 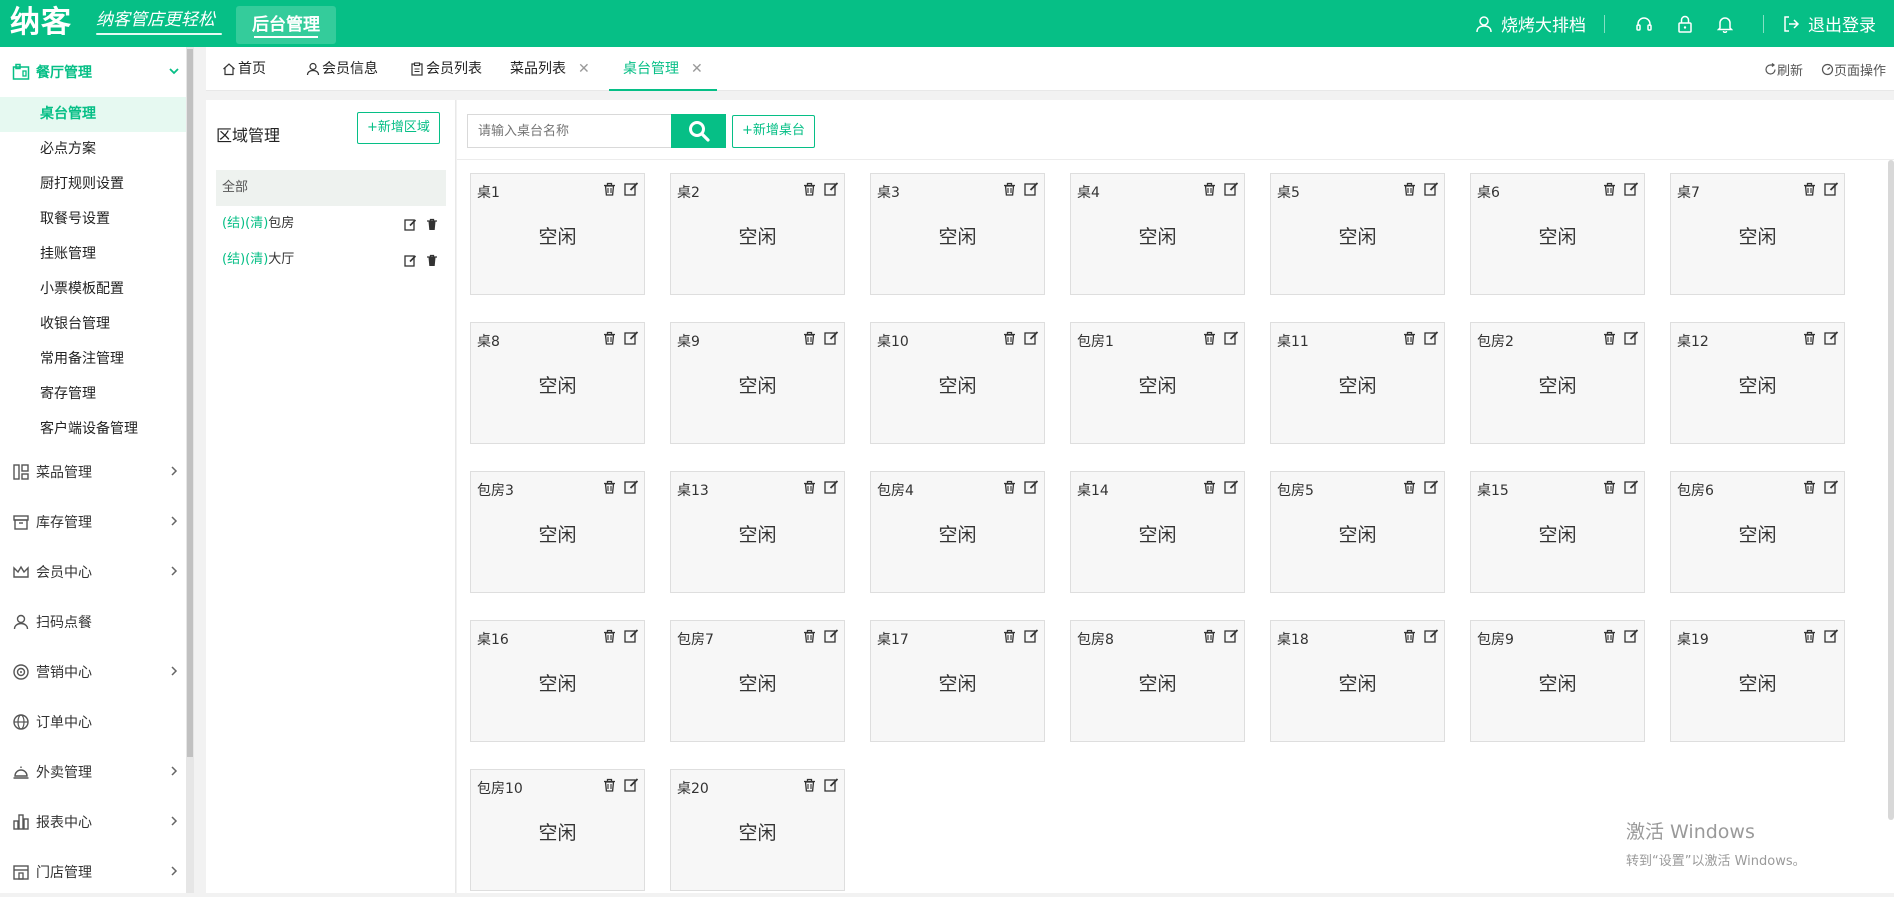 I want to click on sidebar-group-scan-order: 扫码点餐, so click(x=93, y=622).